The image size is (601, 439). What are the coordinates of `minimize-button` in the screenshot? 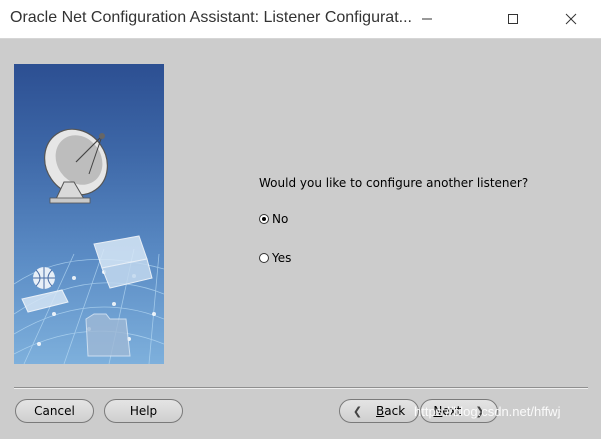 It's located at (427, 19).